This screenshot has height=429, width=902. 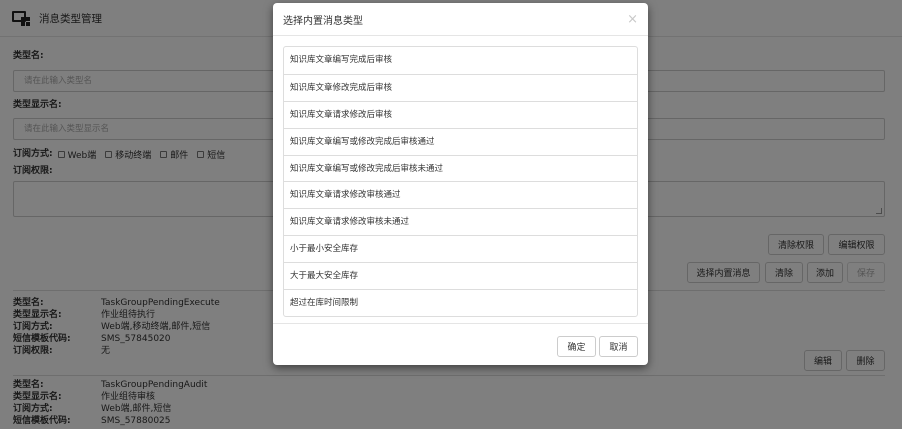 I want to click on list-item: 大于最大安全库存, so click(x=460, y=275).